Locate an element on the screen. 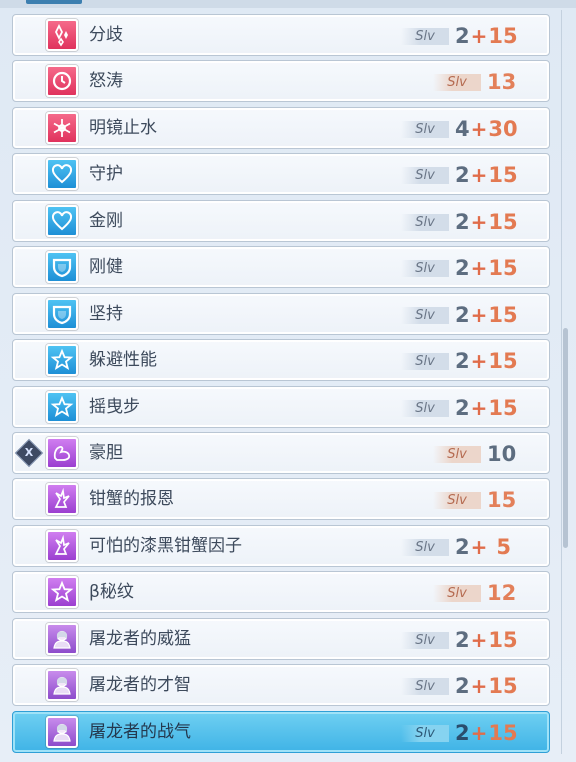 The width and height of the screenshot is (576, 762). skill-level: 13 is located at coordinates (502, 82).